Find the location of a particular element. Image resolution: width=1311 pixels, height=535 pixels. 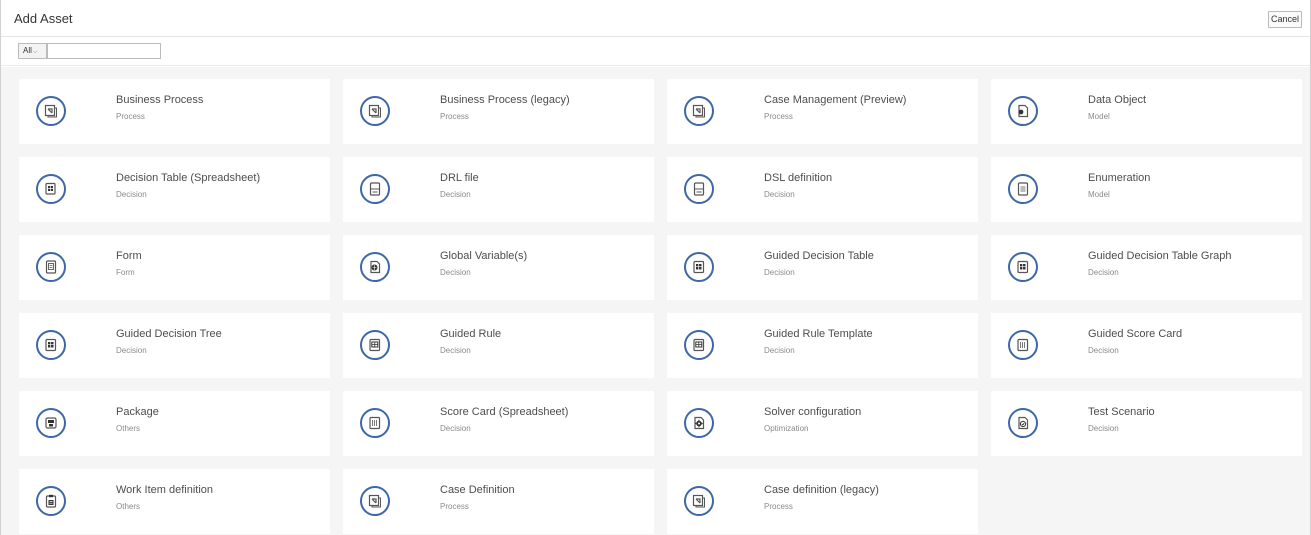

asset-card: Work Item definition Others is located at coordinates (174, 501).